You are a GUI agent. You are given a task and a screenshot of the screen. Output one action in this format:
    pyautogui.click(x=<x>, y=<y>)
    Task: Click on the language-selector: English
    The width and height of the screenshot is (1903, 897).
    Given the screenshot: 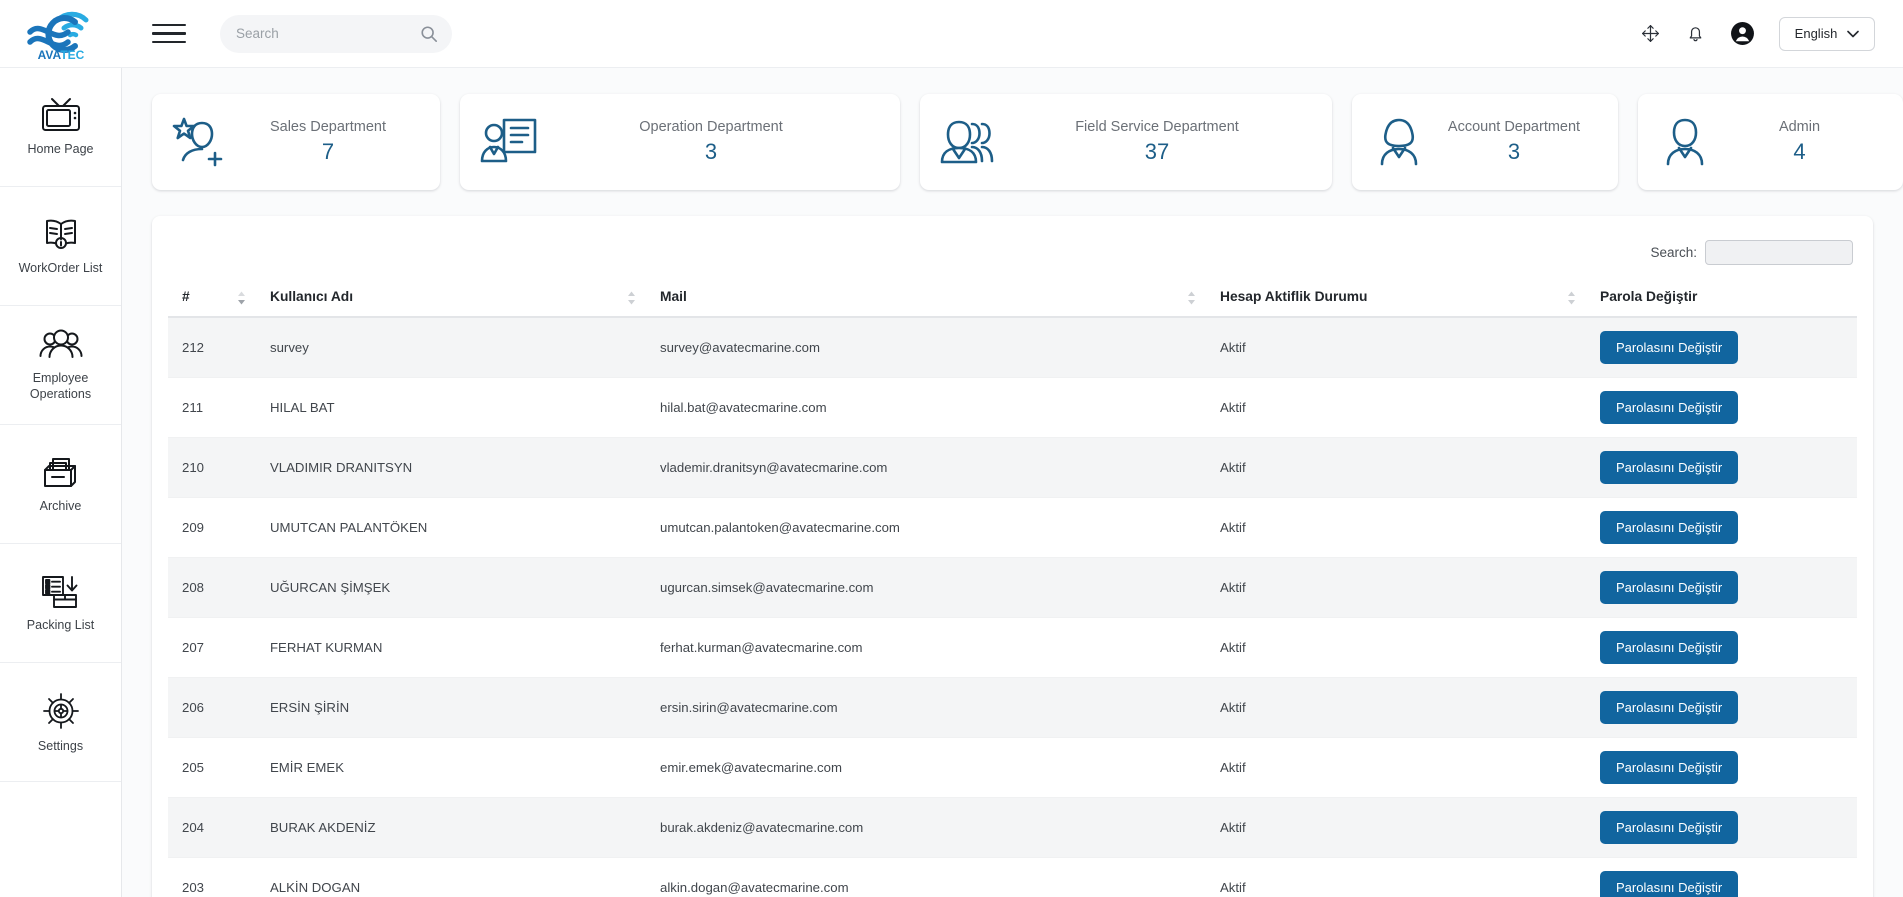 What is the action you would take?
    pyautogui.click(x=1827, y=33)
    